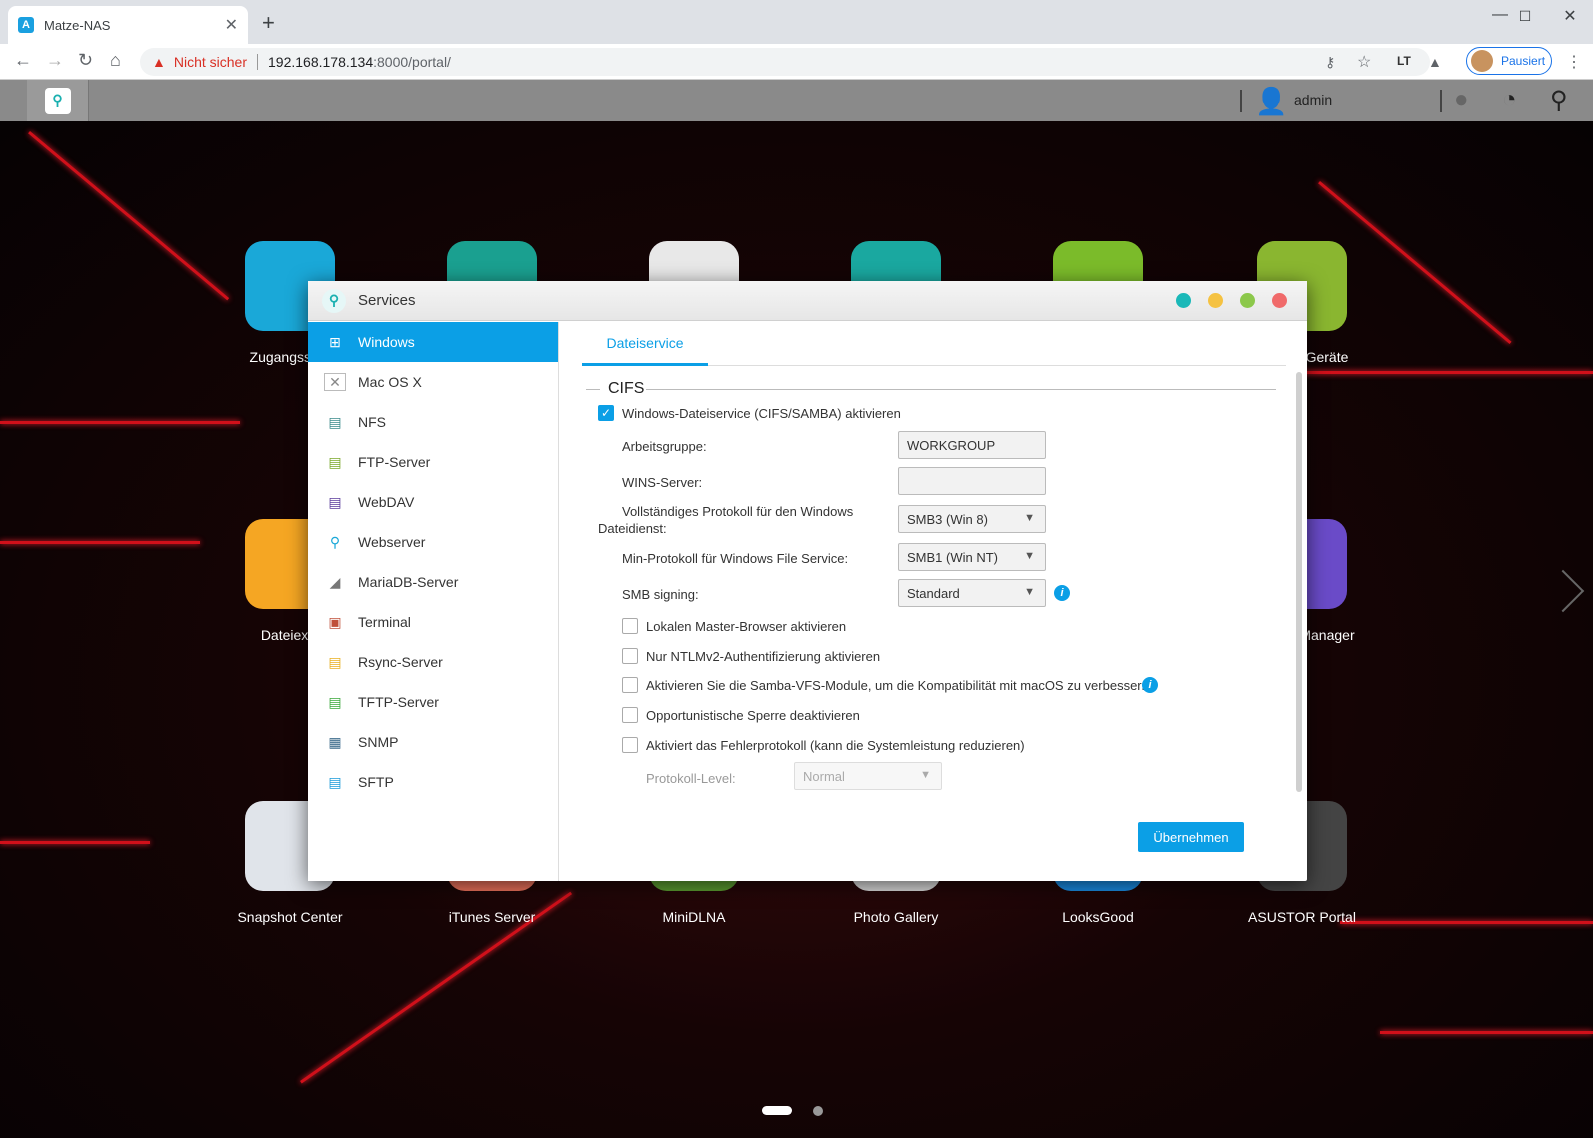  Describe the element at coordinates (1299, 582) in the screenshot. I see `scrollbar` at that location.